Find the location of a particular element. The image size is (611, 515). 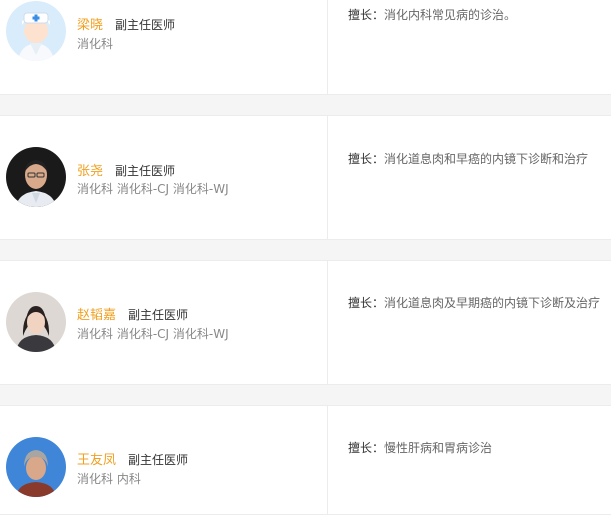

doctor-departments: 消化科 is located at coordinates (95, 44).